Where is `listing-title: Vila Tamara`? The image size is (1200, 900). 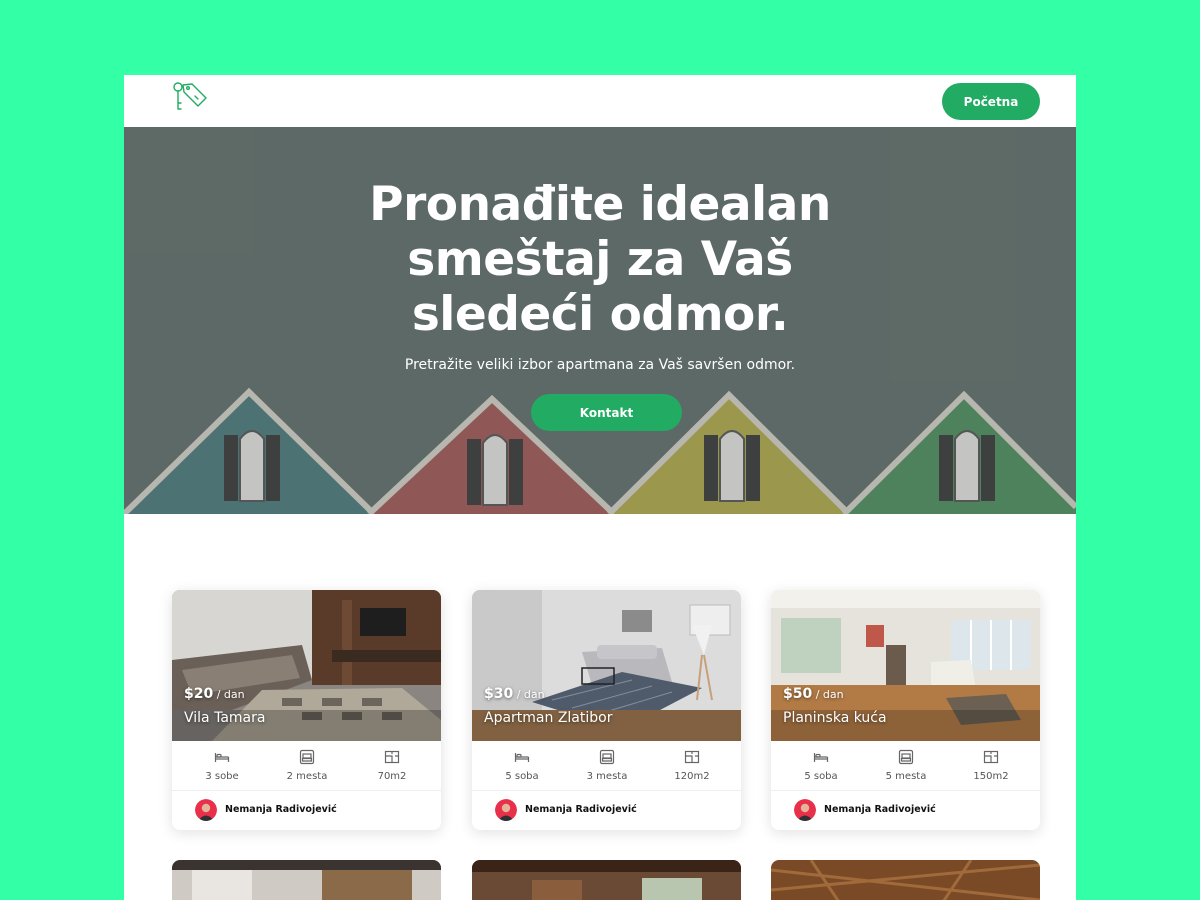
listing-title: Vila Tamara is located at coordinates (225, 718).